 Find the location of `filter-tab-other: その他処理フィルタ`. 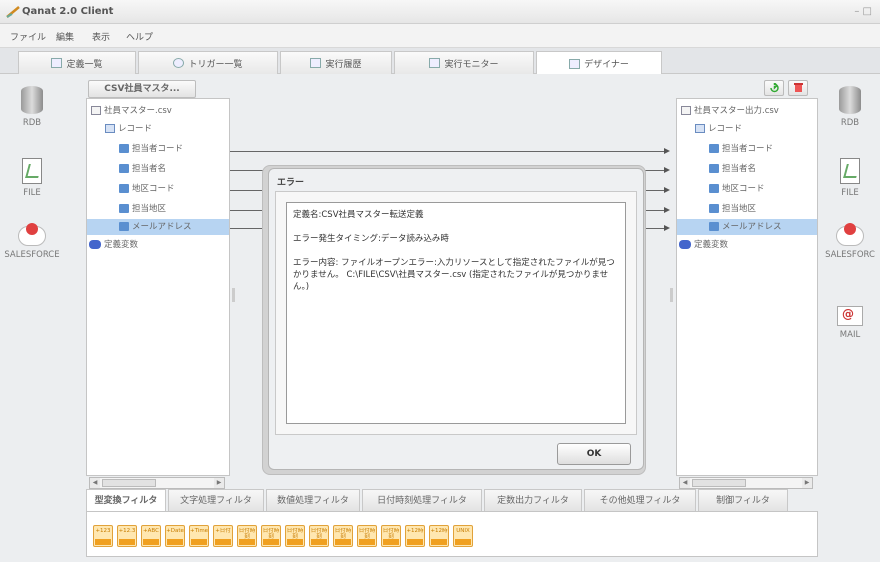

filter-tab-other: その他処理フィルタ is located at coordinates (640, 500).